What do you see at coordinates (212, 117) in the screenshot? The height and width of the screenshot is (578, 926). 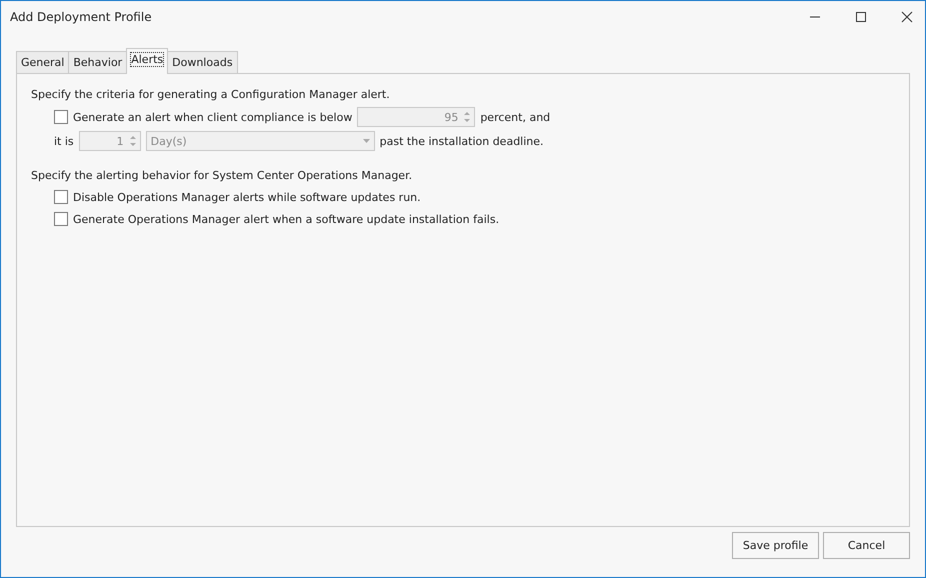 I see `checkbox-label: Generate an alert when client compliance is below` at bounding box center [212, 117].